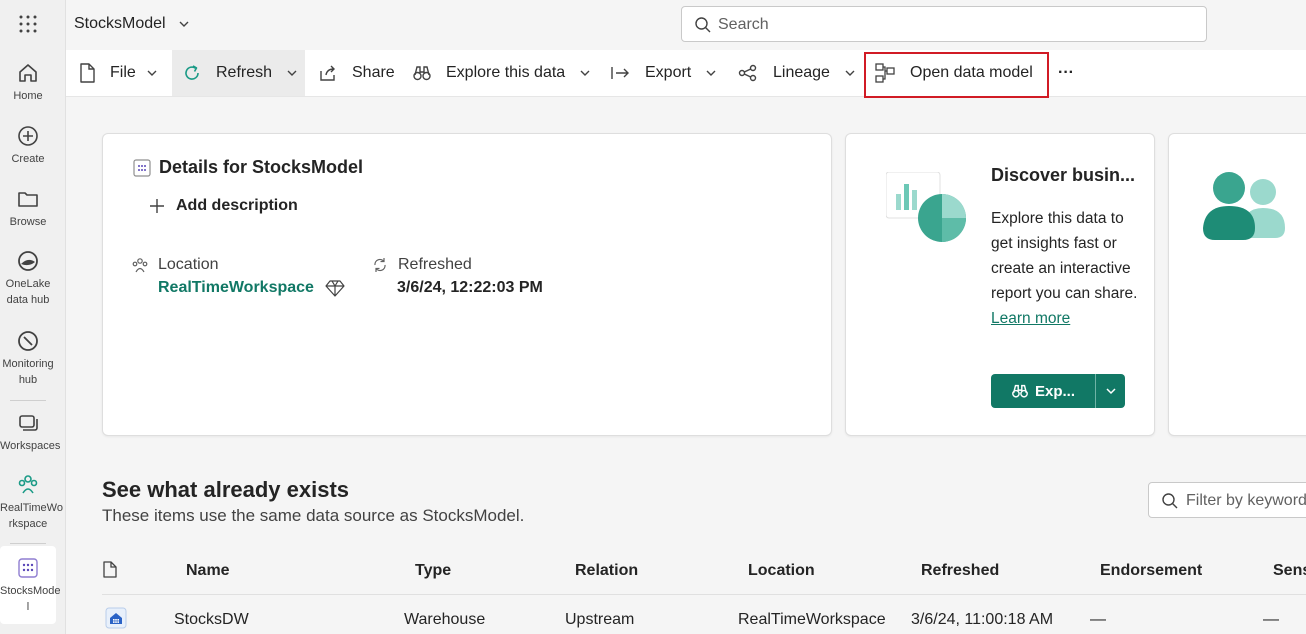 The image size is (1306, 634). I want to click on location-label: Location, so click(175, 265).